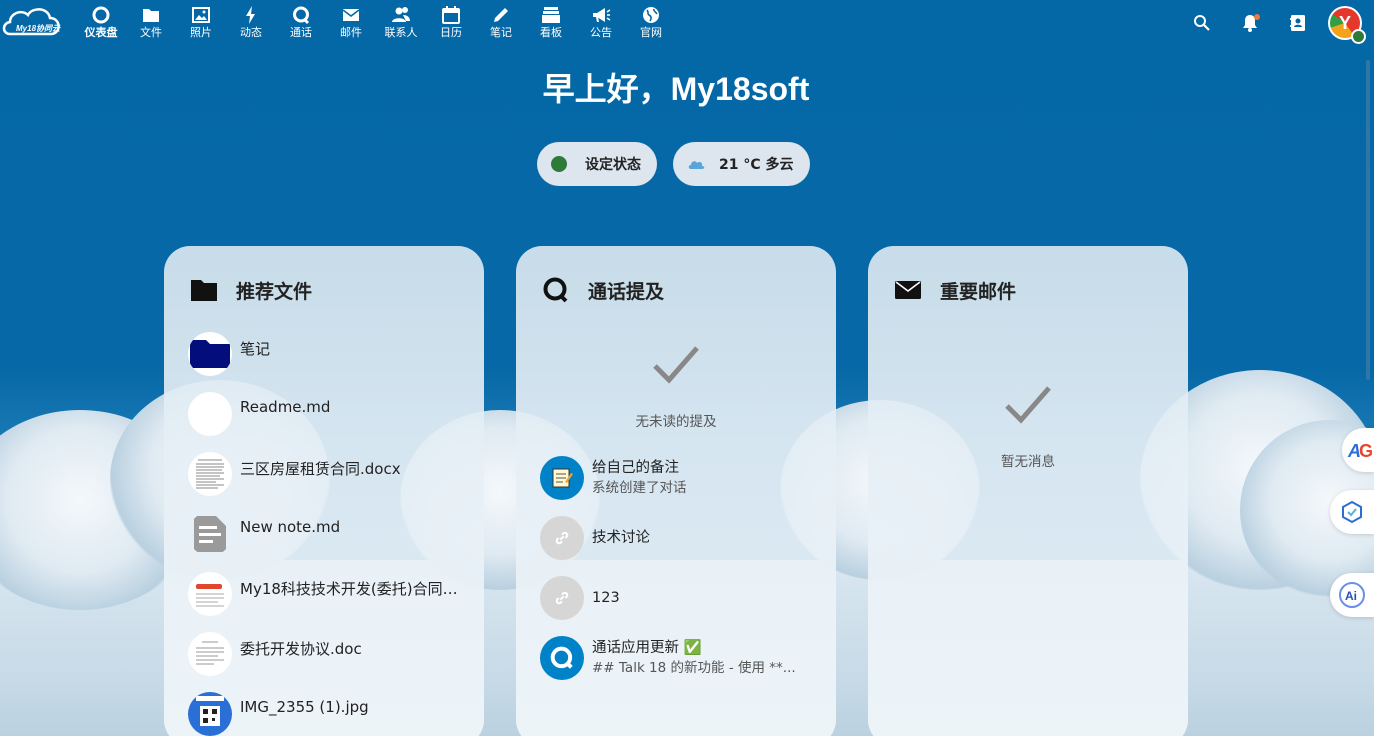  I want to click on nav-label: 照片, so click(201, 32).